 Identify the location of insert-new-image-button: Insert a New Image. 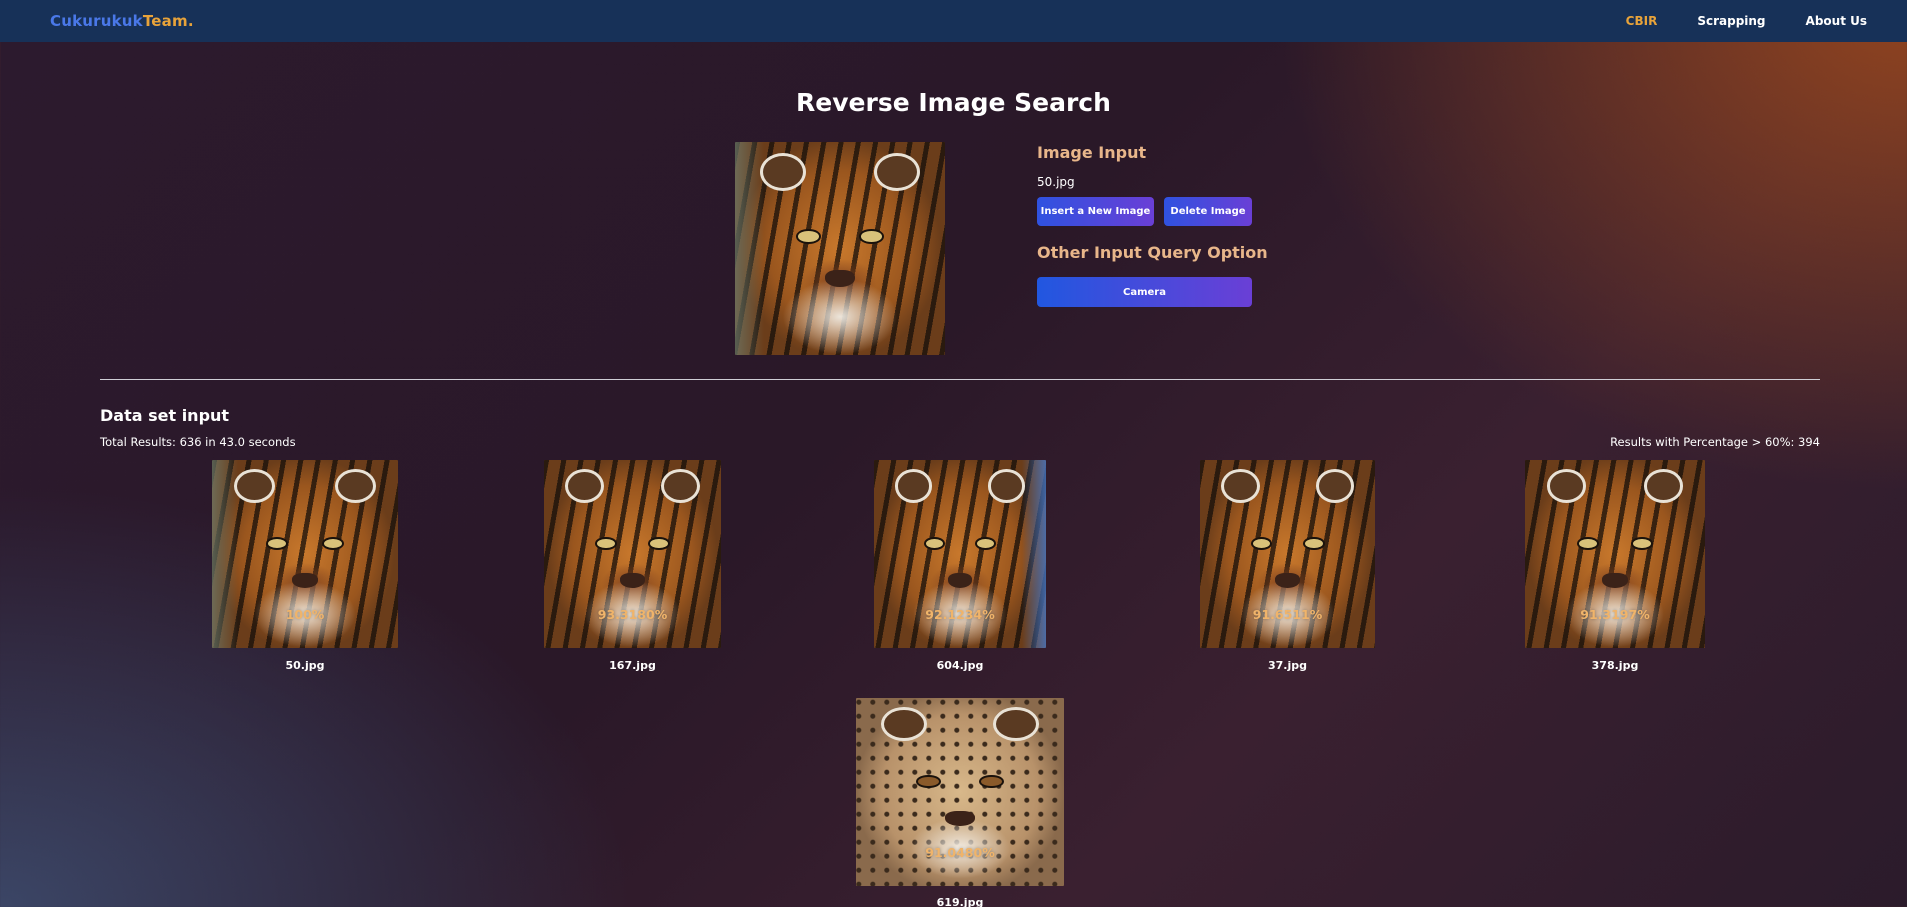
(1095, 211).